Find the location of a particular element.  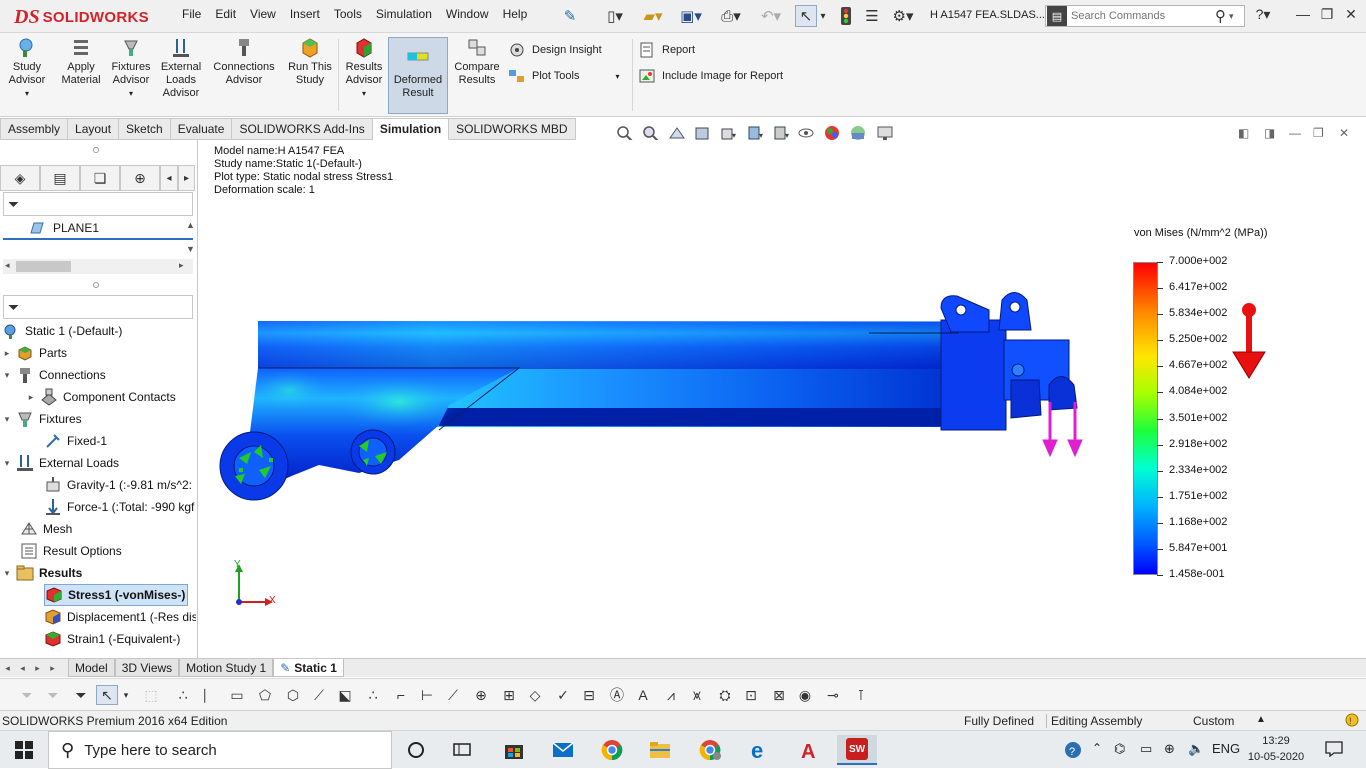

filter-mesh-icon: ⊺ is located at coordinates (861, 695).